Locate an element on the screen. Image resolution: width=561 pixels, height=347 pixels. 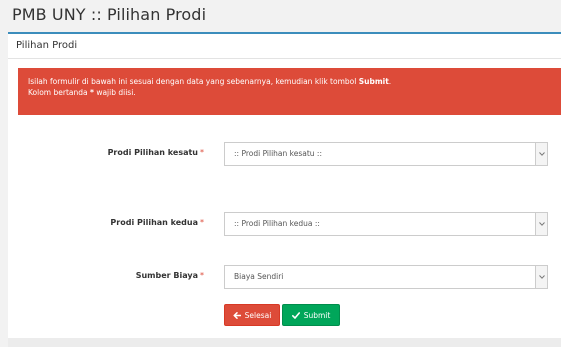
alert-line-2-start: Kolom bertanda is located at coordinates (59, 92).